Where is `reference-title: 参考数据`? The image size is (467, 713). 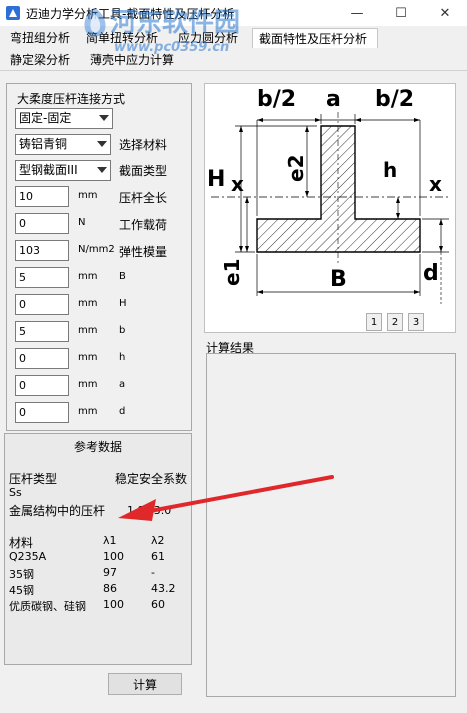 reference-title: 参考数据 is located at coordinates (97, 447).